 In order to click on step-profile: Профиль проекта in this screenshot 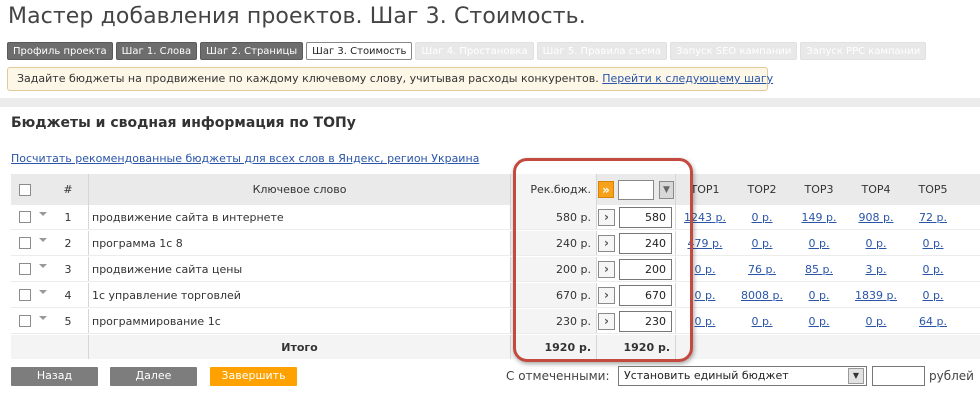, I will do `click(60, 51)`.